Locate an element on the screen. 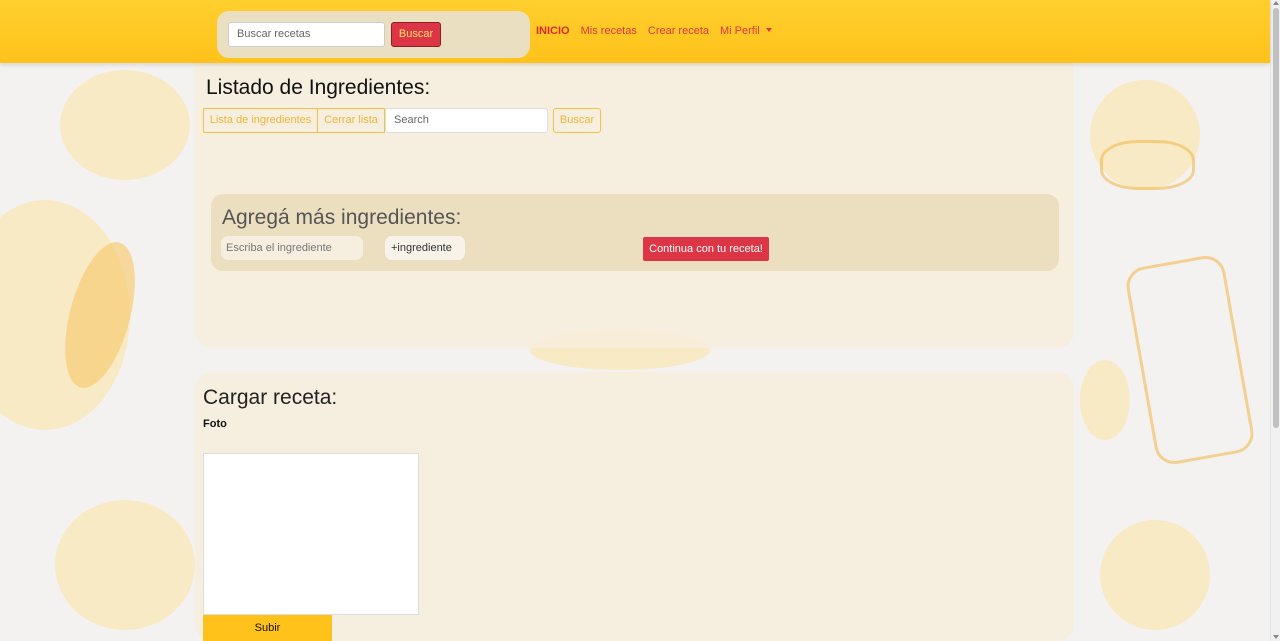  recipe-search-button: Buscar is located at coordinates (416, 34).